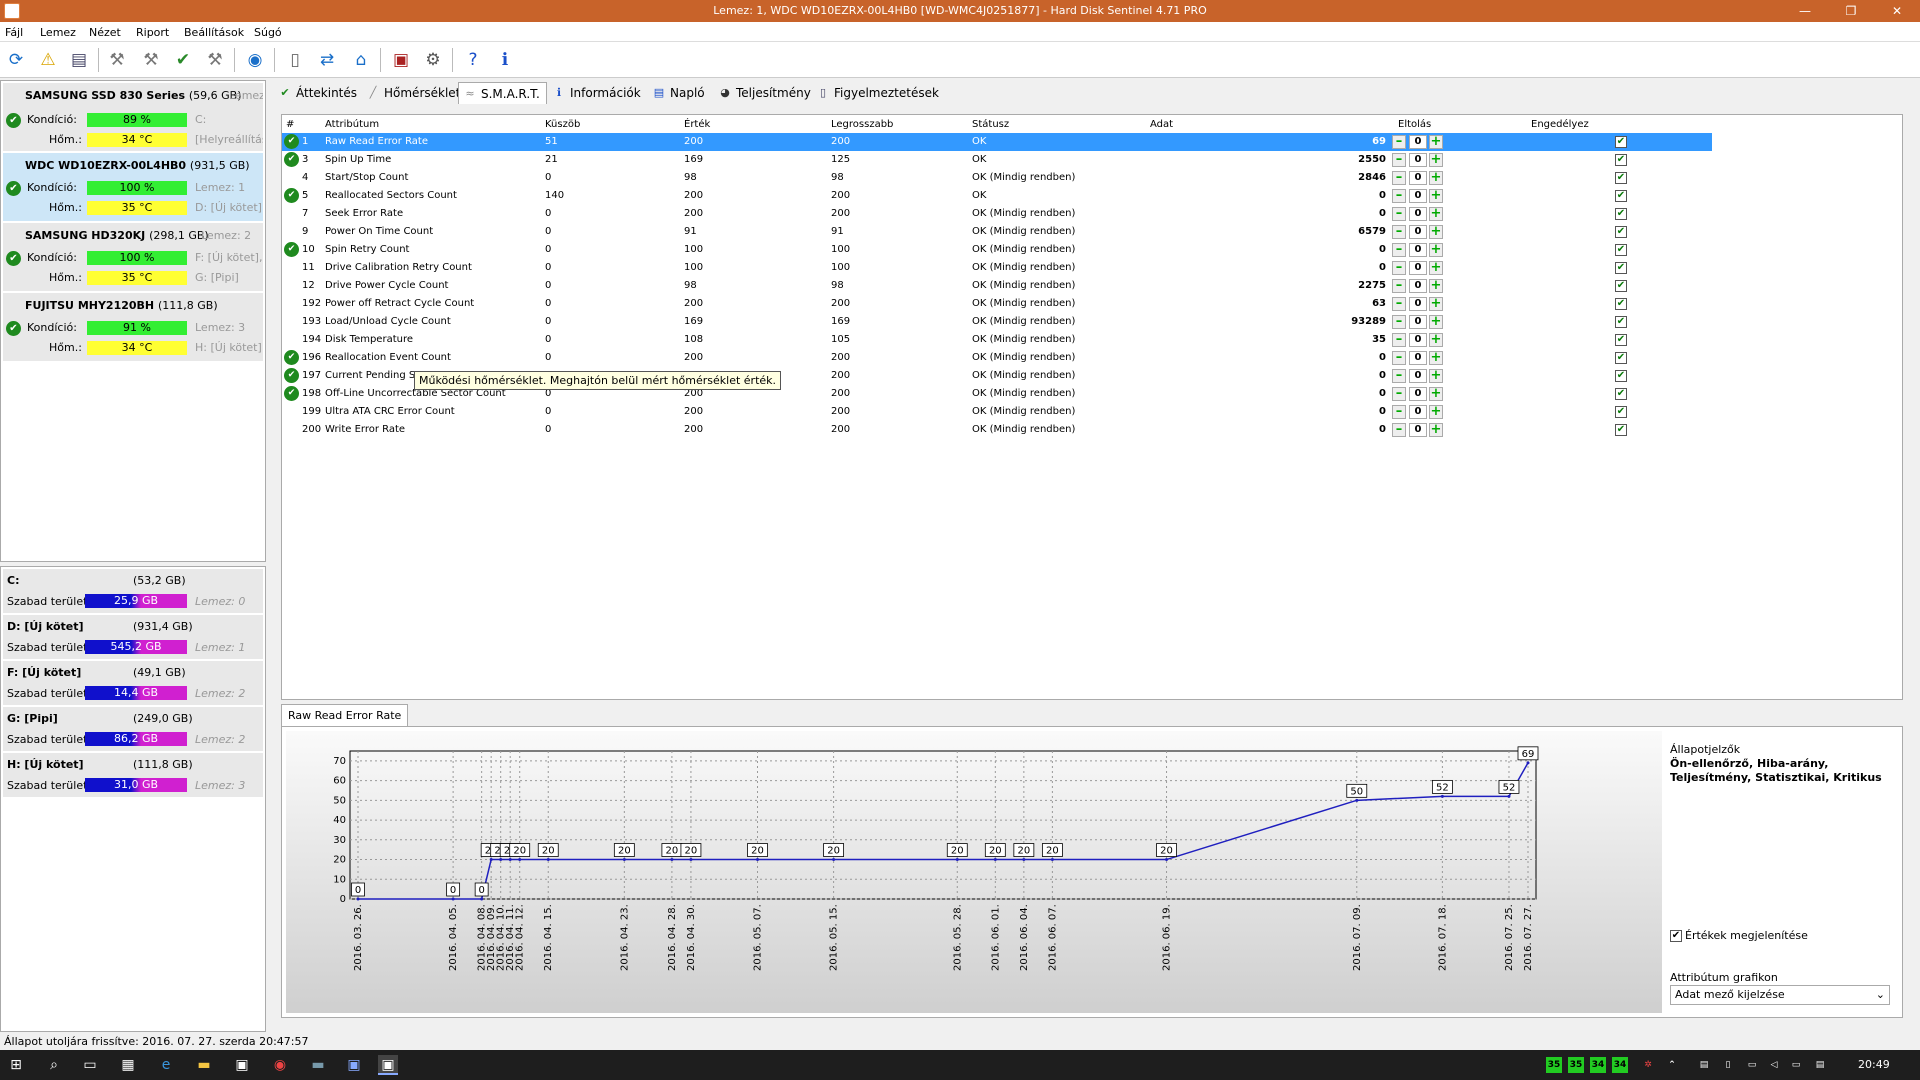 The width and height of the screenshot is (1920, 1080). What do you see at coordinates (14, 32) in the screenshot?
I see `menu-fajl: Fájl` at bounding box center [14, 32].